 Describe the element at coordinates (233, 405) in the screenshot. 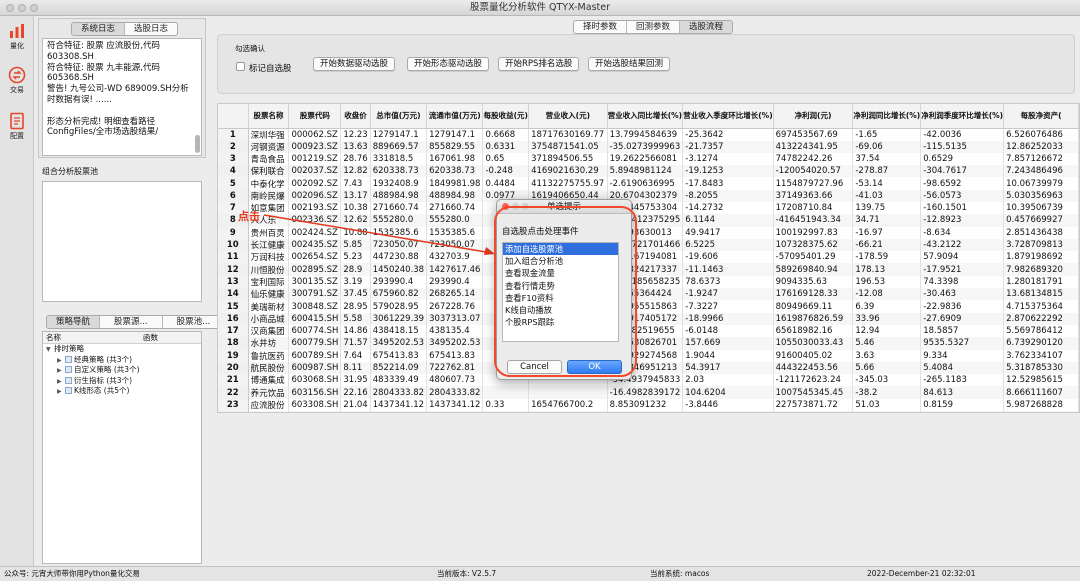

I see `row-number: 23` at that location.